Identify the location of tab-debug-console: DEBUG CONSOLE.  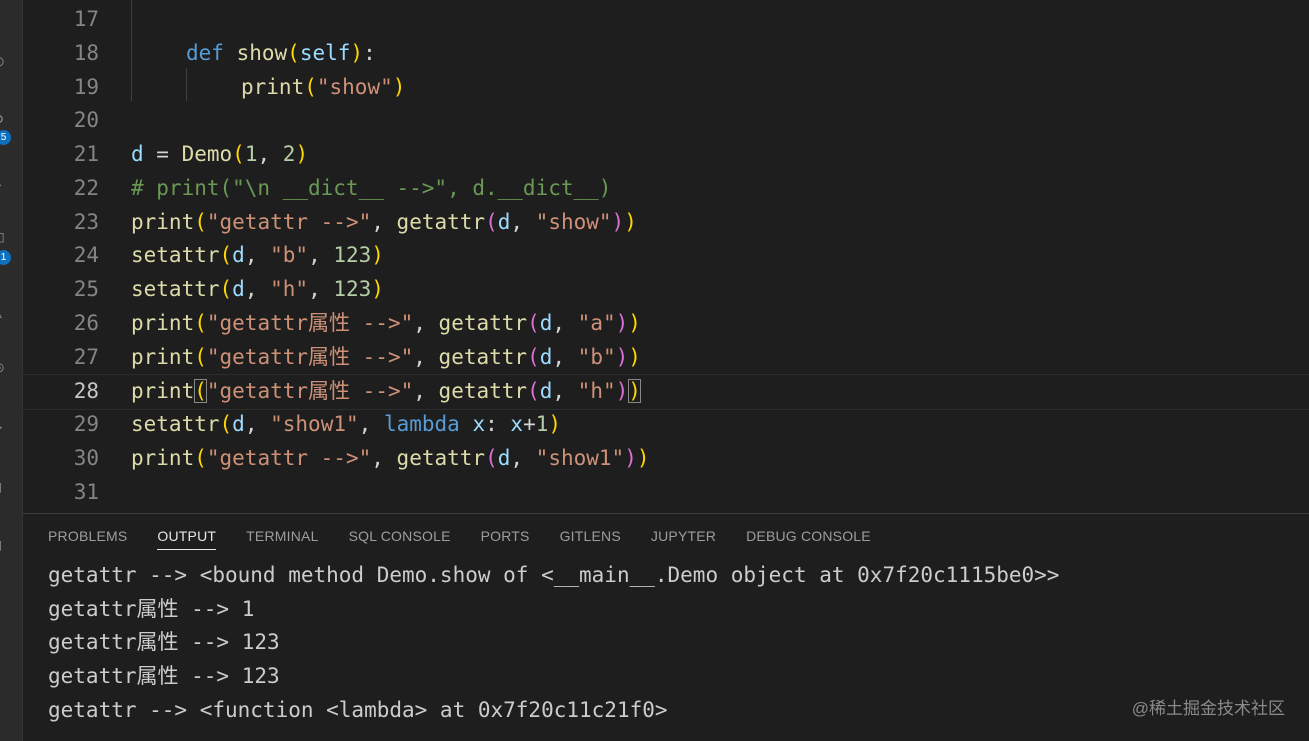
(808, 541).